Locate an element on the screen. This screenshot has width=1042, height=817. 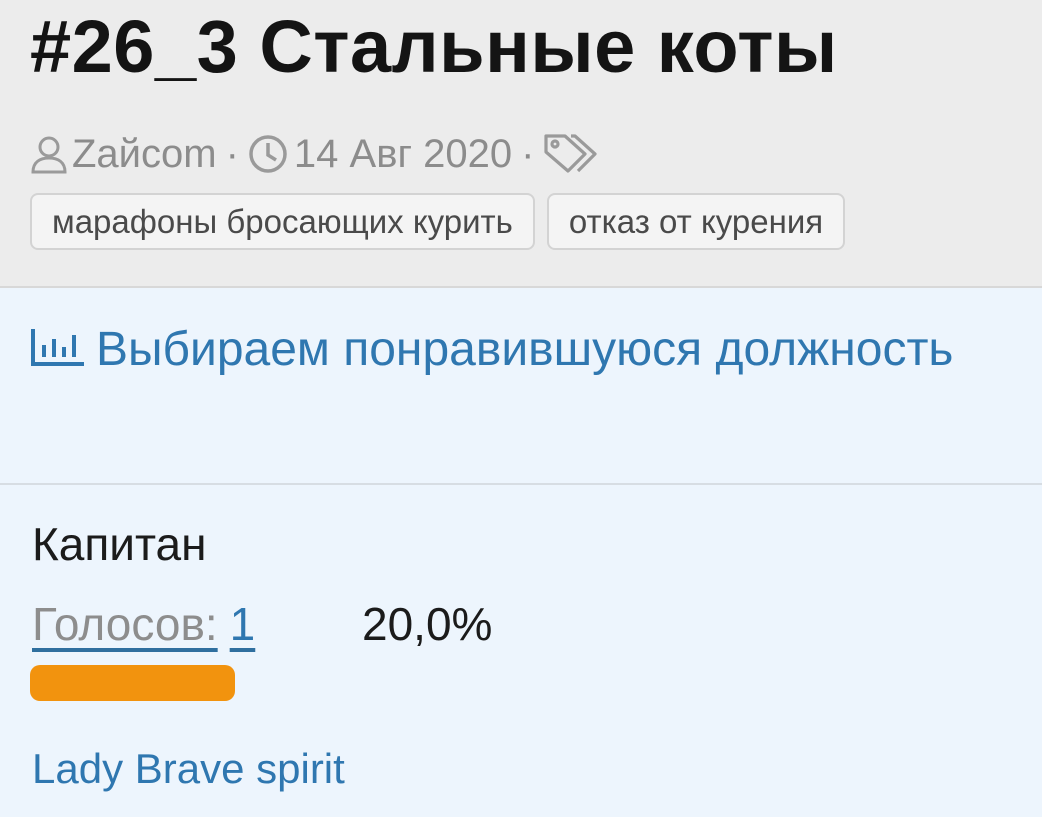
page-title: #26_3 Стальные коты is located at coordinates (434, 46).